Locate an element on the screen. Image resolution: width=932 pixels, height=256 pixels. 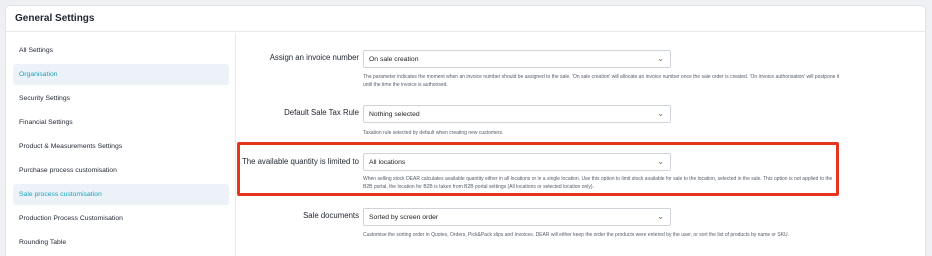
page-title: General Settings is located at coordinates (465, 19).